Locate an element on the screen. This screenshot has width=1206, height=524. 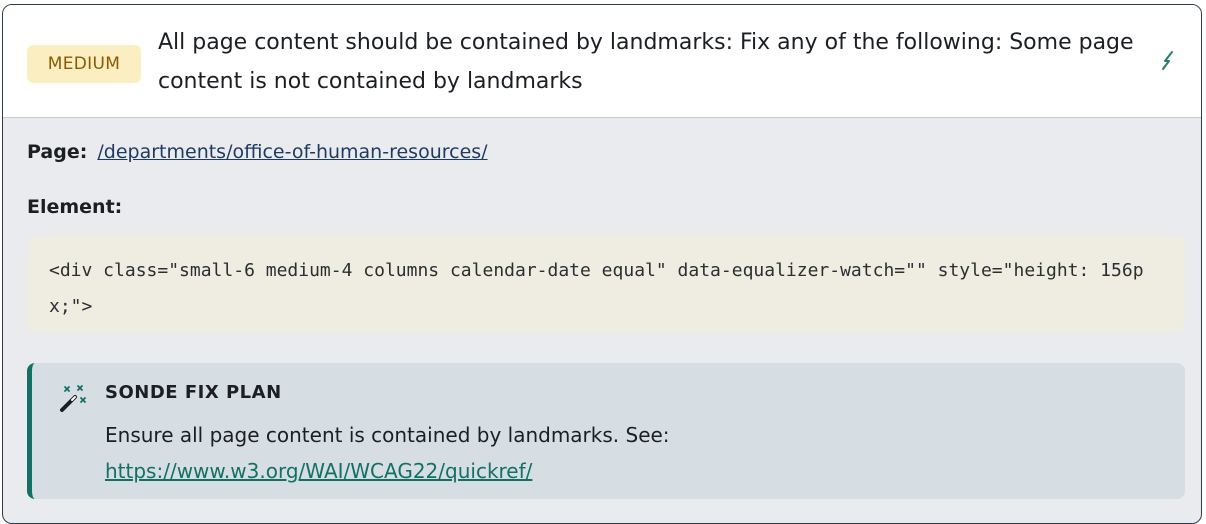
page-url-link: /departments/office-of-human-resources/ is located at coordinates (292, 152).